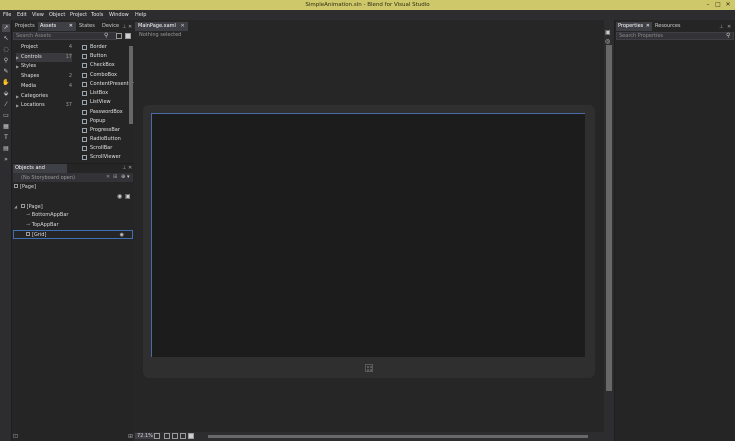 Image resolution: width=735 pixels, height=441 pixels. Describe the element at coordinates (109, 121) in the screenshot. I see `asset-popup: Popup` at that location.